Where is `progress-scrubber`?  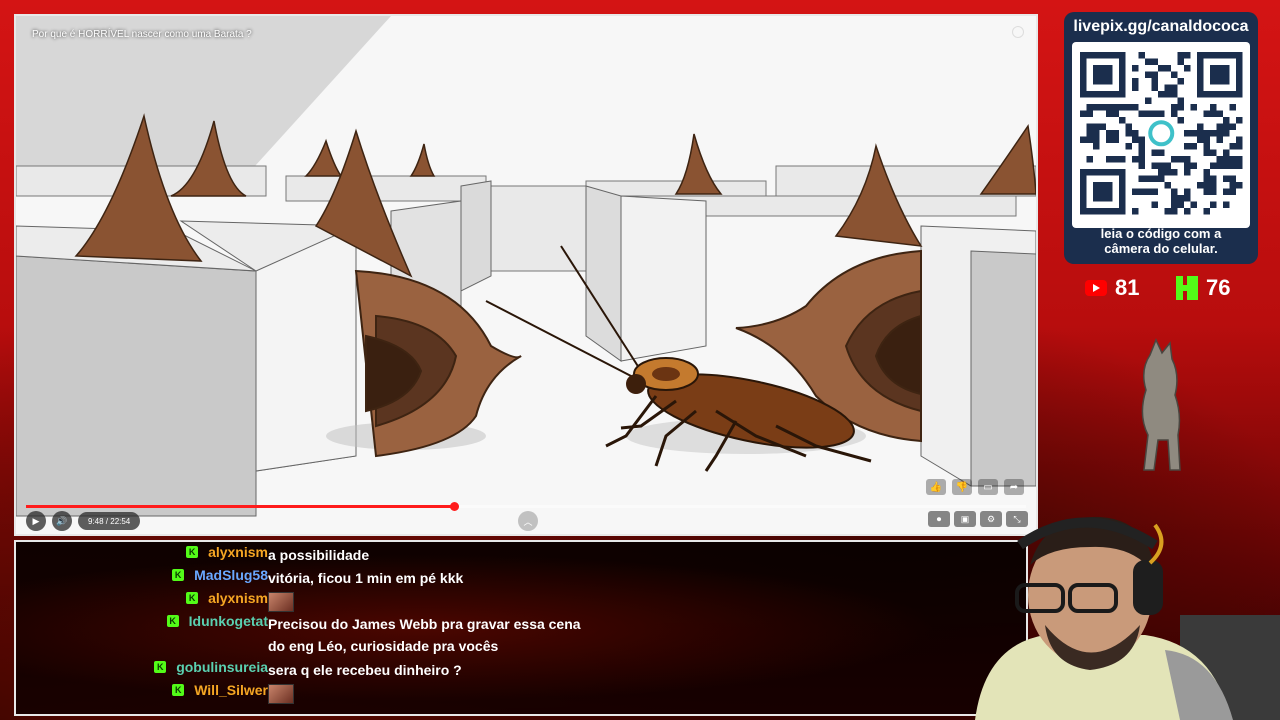 progress-scrubber is located at coordinates (454, 506).